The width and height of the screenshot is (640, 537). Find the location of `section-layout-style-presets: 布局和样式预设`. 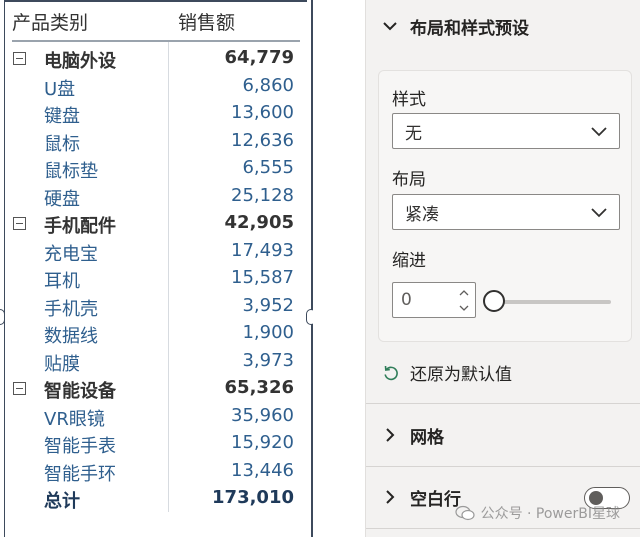

section-layout-style-presets: 布局和样式预设 is located at coordinates (503, 26).